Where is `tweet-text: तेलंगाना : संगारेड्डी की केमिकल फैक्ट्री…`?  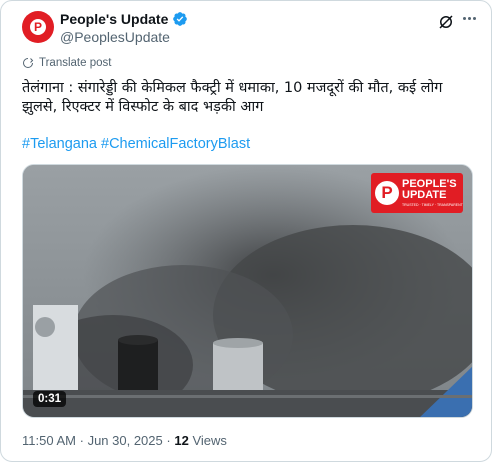 tweet-text: तेलंगाना : संगारेड्डी की केमिकल फैक्ट्री… is located at coordinates (232, 97).